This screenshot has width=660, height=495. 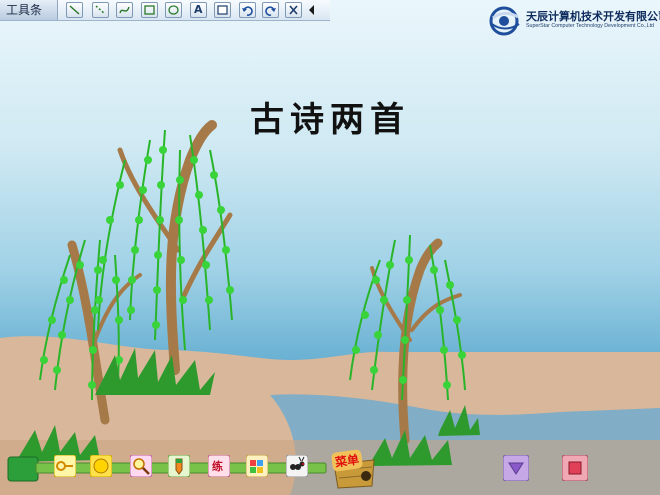 I want to click on freehand-icon, so click(x=124, y=10).